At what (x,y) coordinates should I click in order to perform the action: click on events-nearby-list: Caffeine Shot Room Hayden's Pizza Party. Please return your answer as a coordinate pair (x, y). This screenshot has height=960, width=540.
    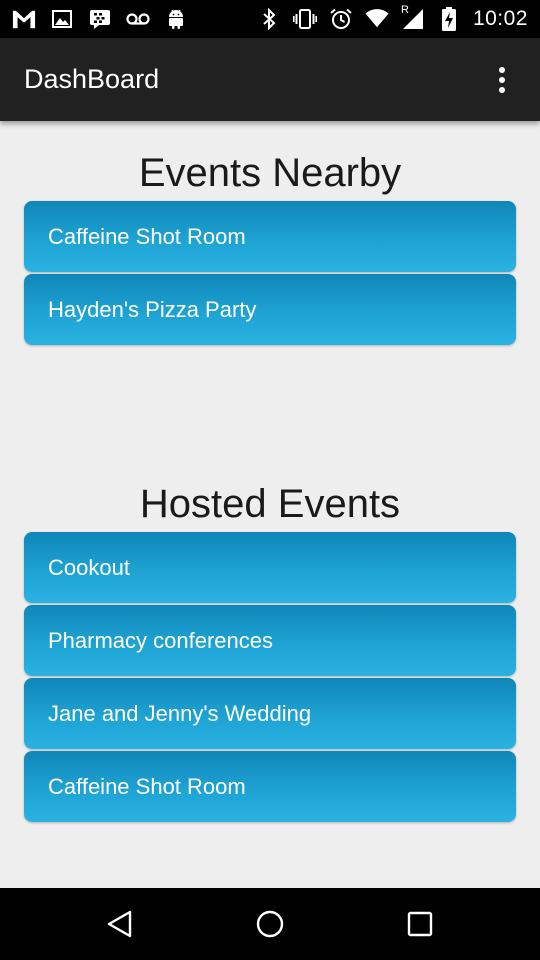
    Looking at the image, I should click on (270, 274).